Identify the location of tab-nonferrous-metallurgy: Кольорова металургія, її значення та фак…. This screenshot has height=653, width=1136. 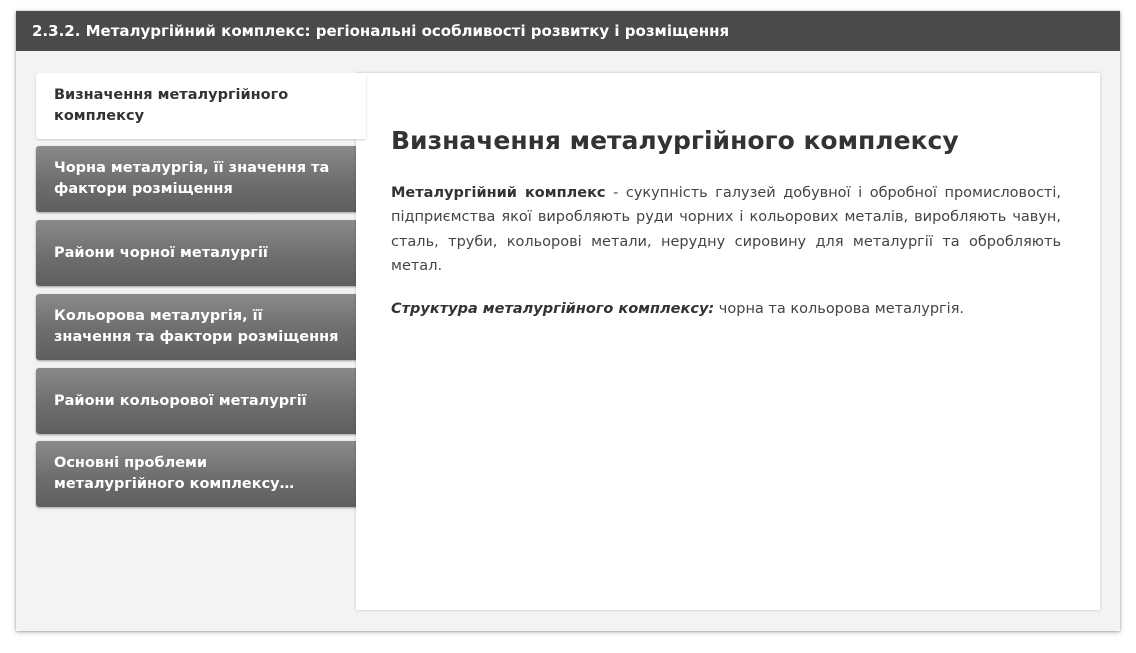
(197, 327).